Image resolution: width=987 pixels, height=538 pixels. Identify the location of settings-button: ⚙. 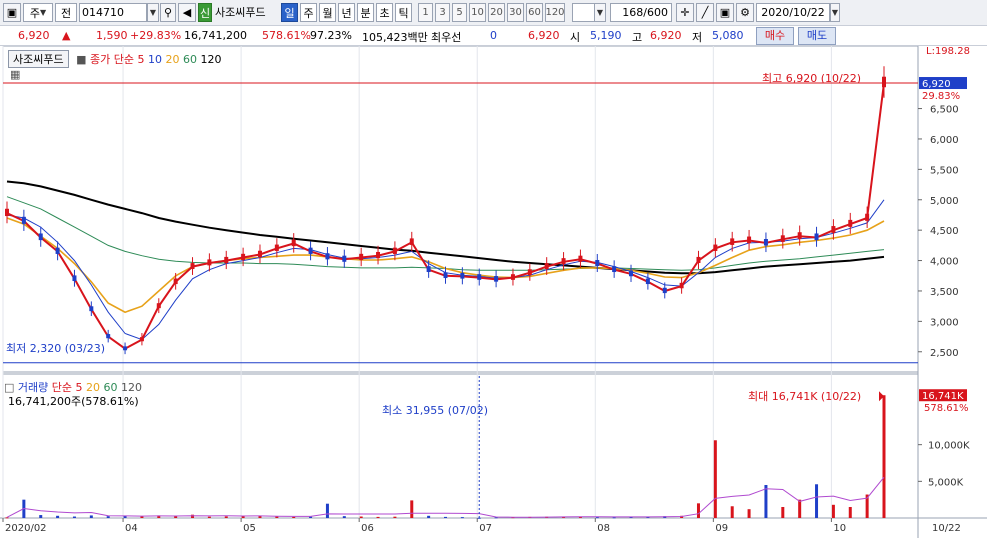
(745, 12).